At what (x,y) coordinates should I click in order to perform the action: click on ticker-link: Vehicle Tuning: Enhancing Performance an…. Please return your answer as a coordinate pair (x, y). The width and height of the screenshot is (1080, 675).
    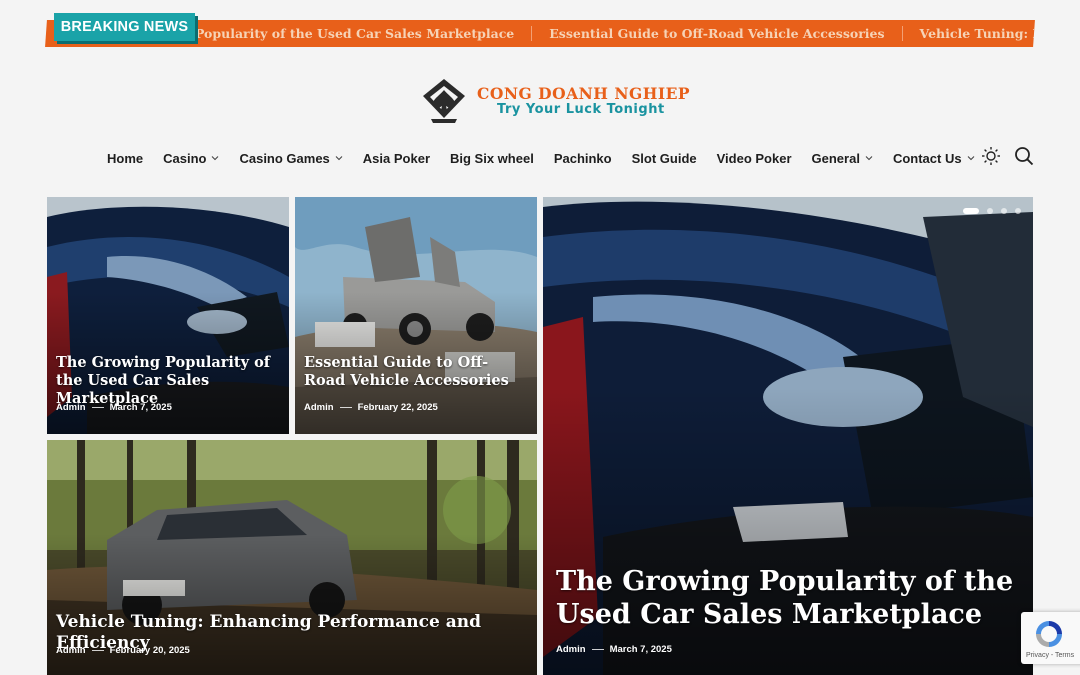
    Looking at the image, I should click on (967, 33).